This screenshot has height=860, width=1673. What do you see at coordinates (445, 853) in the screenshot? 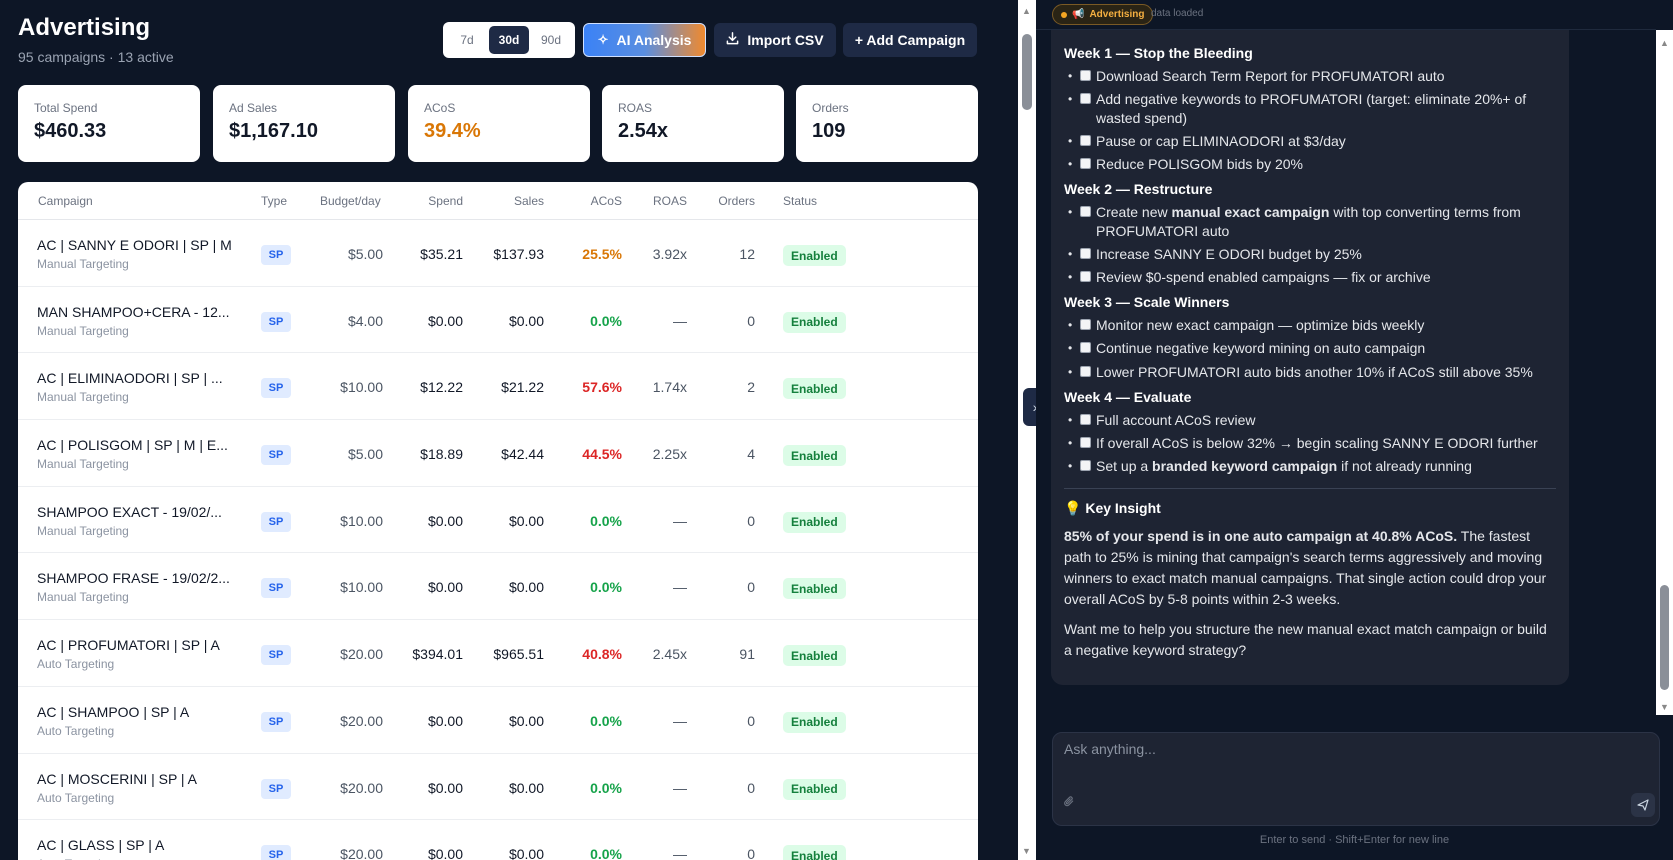
I see `spend-cell: $0.00` at bounding box center [445, 853].